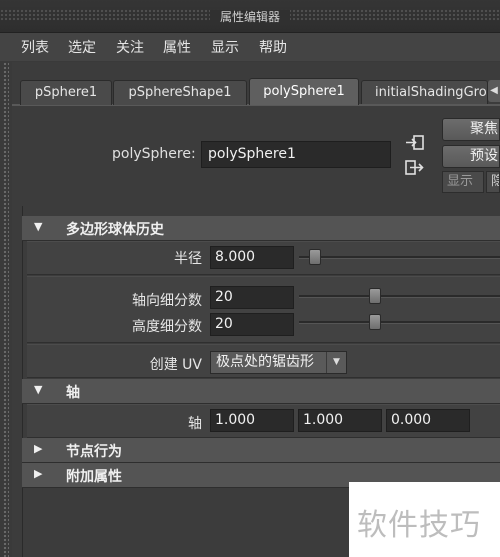 This screenshot has width=500, height=557. I want to click on tab-initialshadinggroup: initialShadingGroup, so click(424, 92).